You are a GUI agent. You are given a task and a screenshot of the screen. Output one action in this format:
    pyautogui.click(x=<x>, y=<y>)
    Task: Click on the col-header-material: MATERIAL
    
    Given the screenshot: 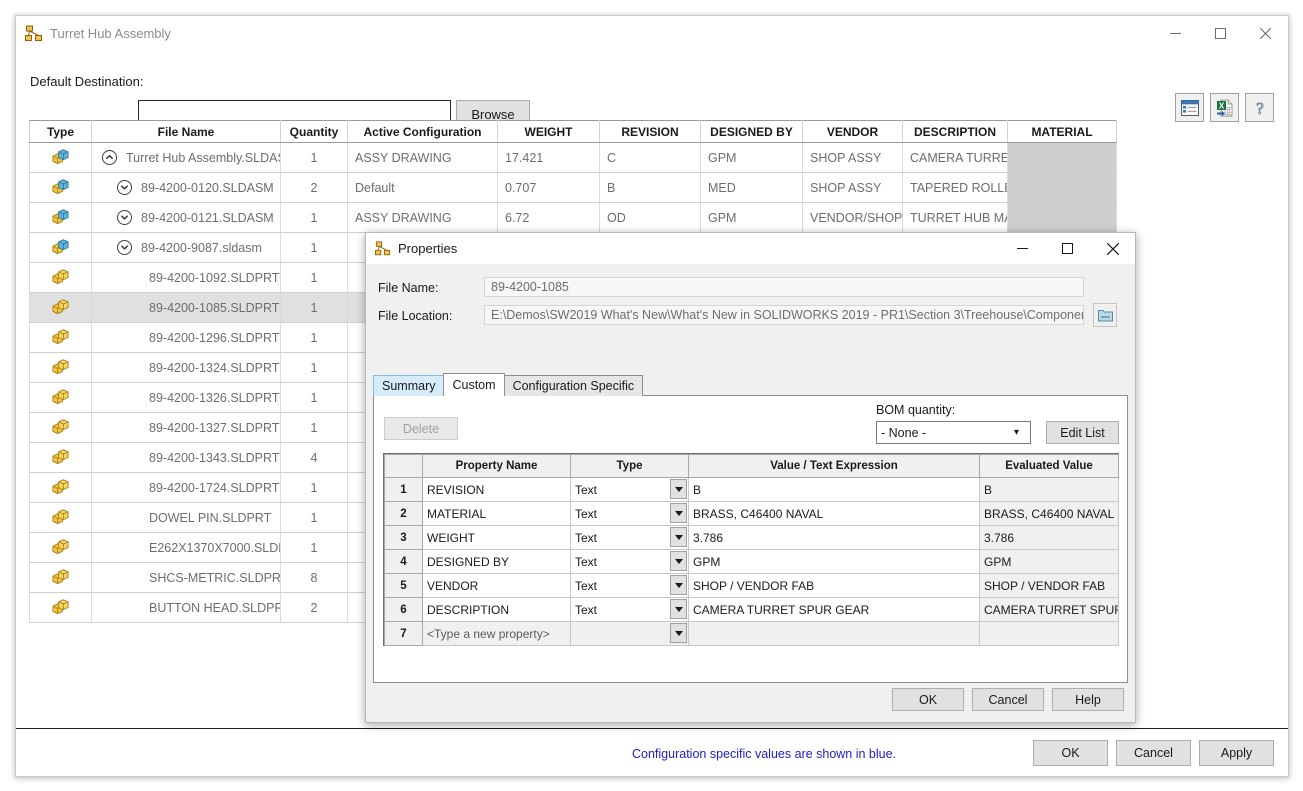 What is the action you would take?
    pyautogui.click(x=1062, y=131)
    